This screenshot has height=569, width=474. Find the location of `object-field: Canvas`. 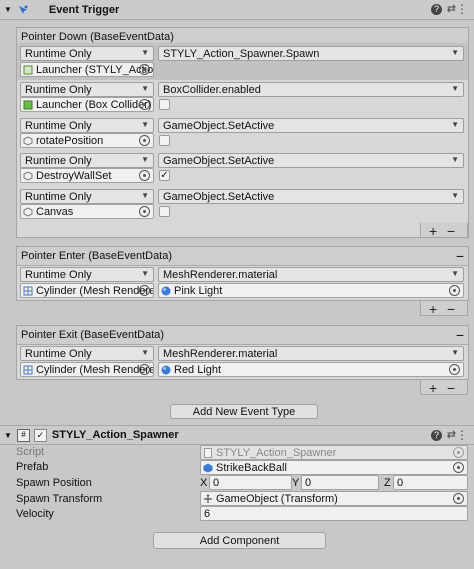

object-field: Canvas is located at coordinates (87, 211).